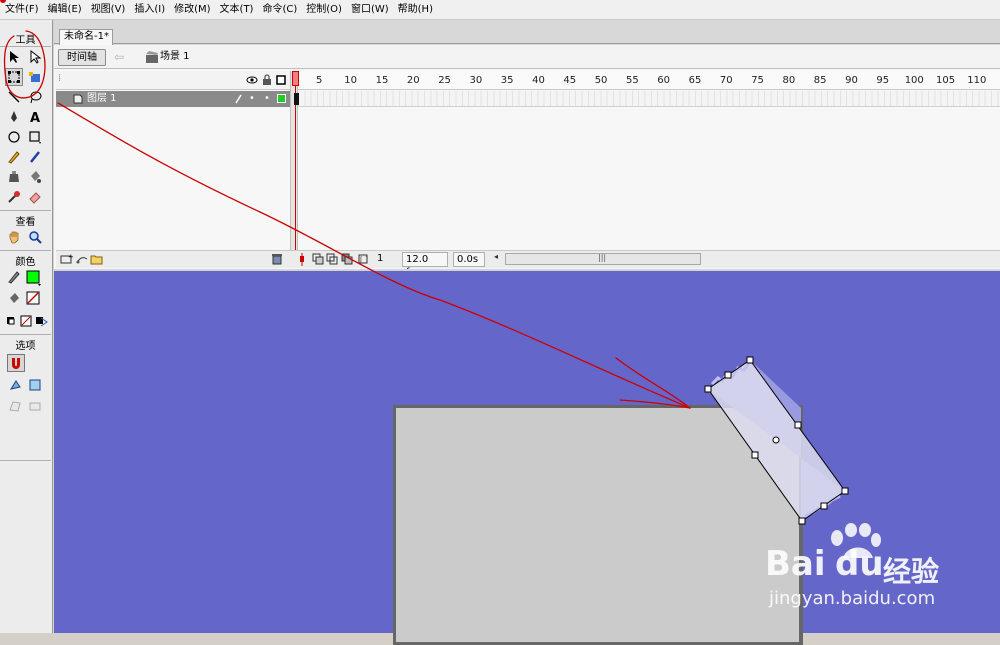  Describe the element at coordinates (149, 10) in the screenshot. I see `menu-insert: 插入(I)` at that location.